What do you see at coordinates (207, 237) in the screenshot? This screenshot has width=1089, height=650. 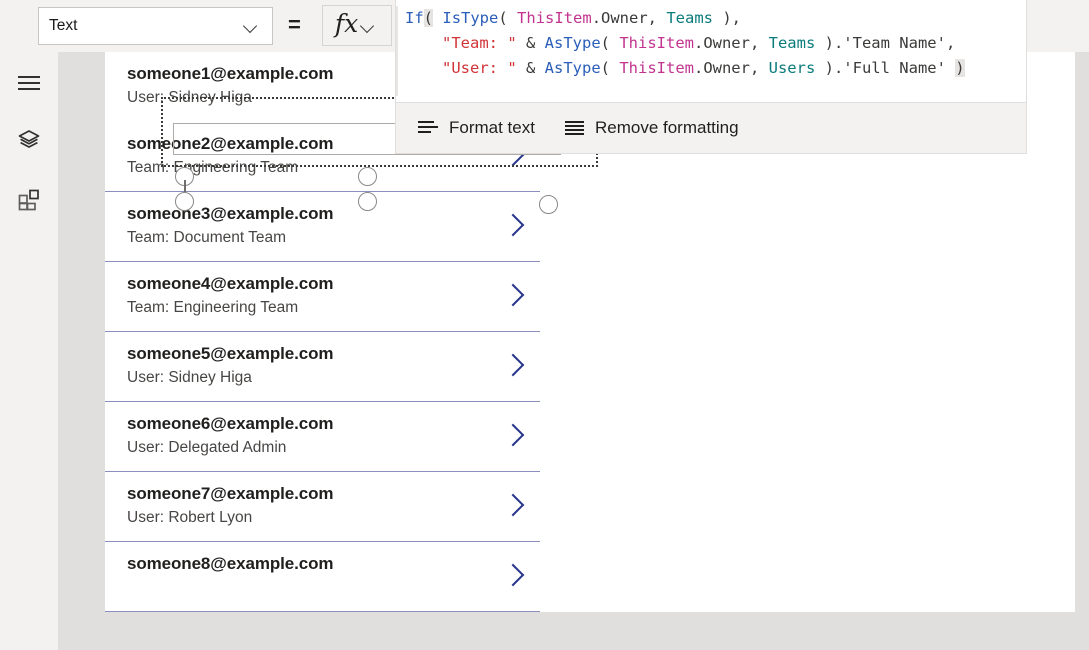 I see `gallery-row-subtitle: Team: Document Team` at bounding box center [207, 237].